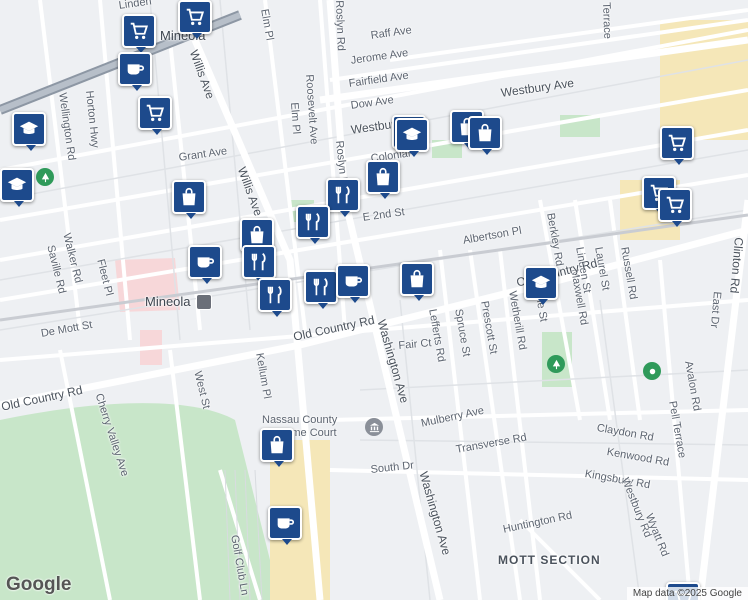  Describe the element at coordinates (39, 584) in the screenshot. I see `google-logo: Google` at that location.